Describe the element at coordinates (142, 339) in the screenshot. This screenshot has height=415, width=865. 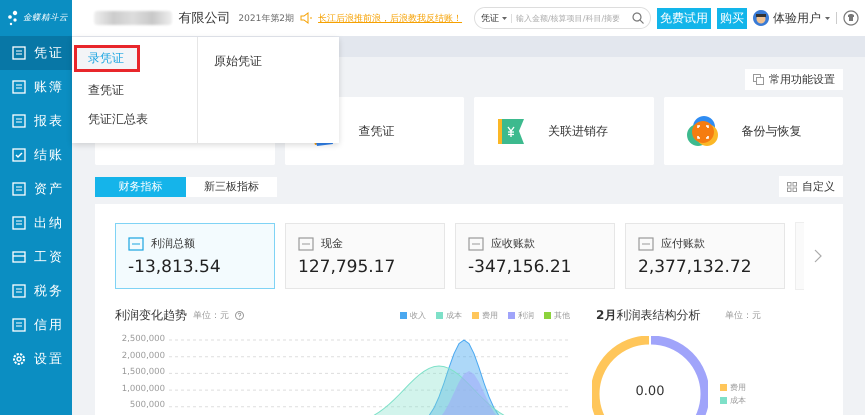
I see `axis-label: 2,500,000` at that location.